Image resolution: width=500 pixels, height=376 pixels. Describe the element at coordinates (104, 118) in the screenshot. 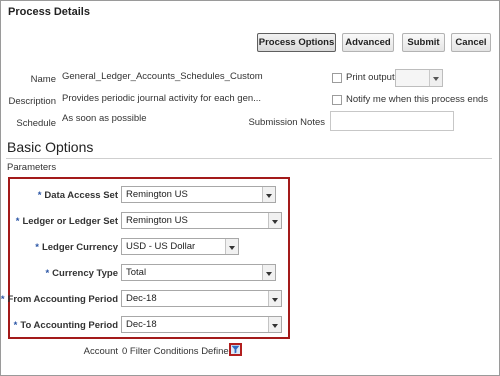

I see `schedule-value: As soon as possible` at that location.